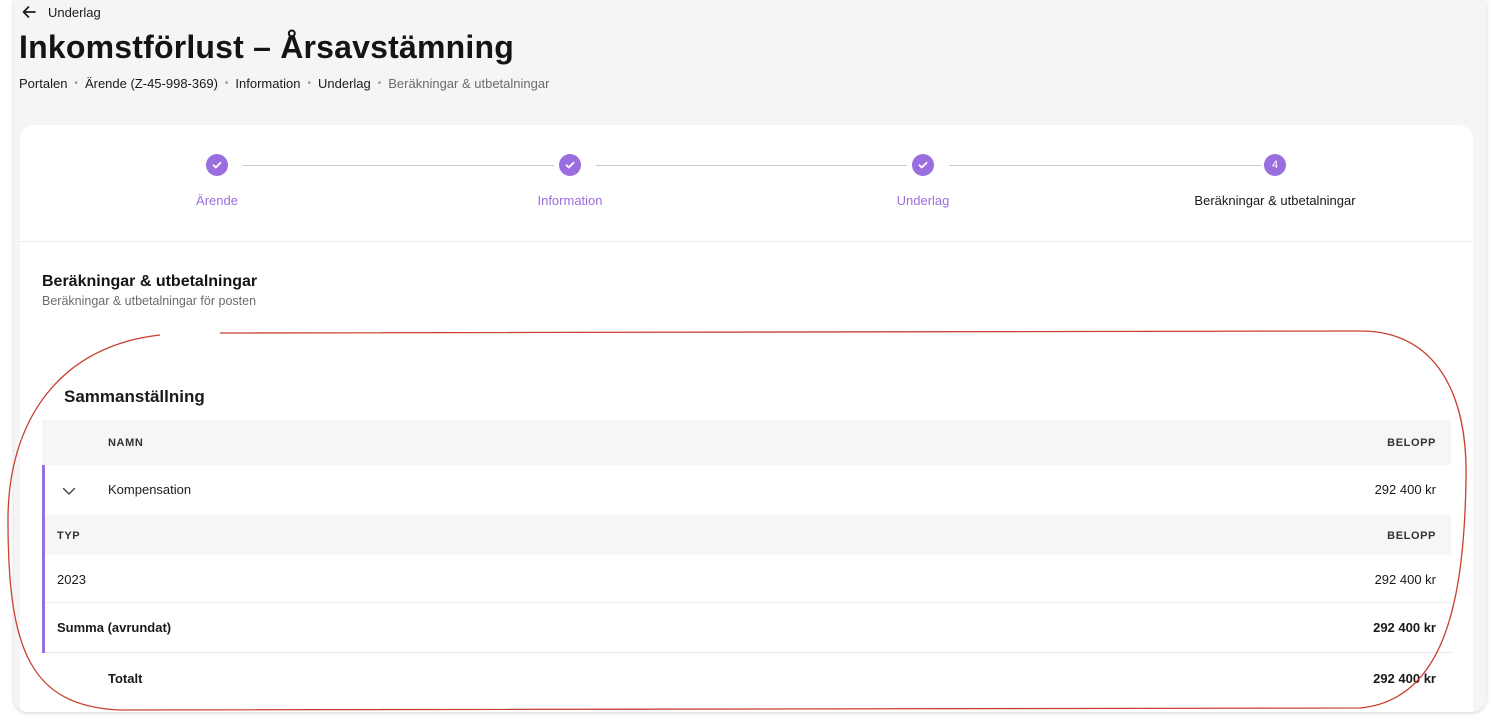 This screenshot has height=720, width=1492. I want to click on row-name: Kompensation, so click(150, 489).